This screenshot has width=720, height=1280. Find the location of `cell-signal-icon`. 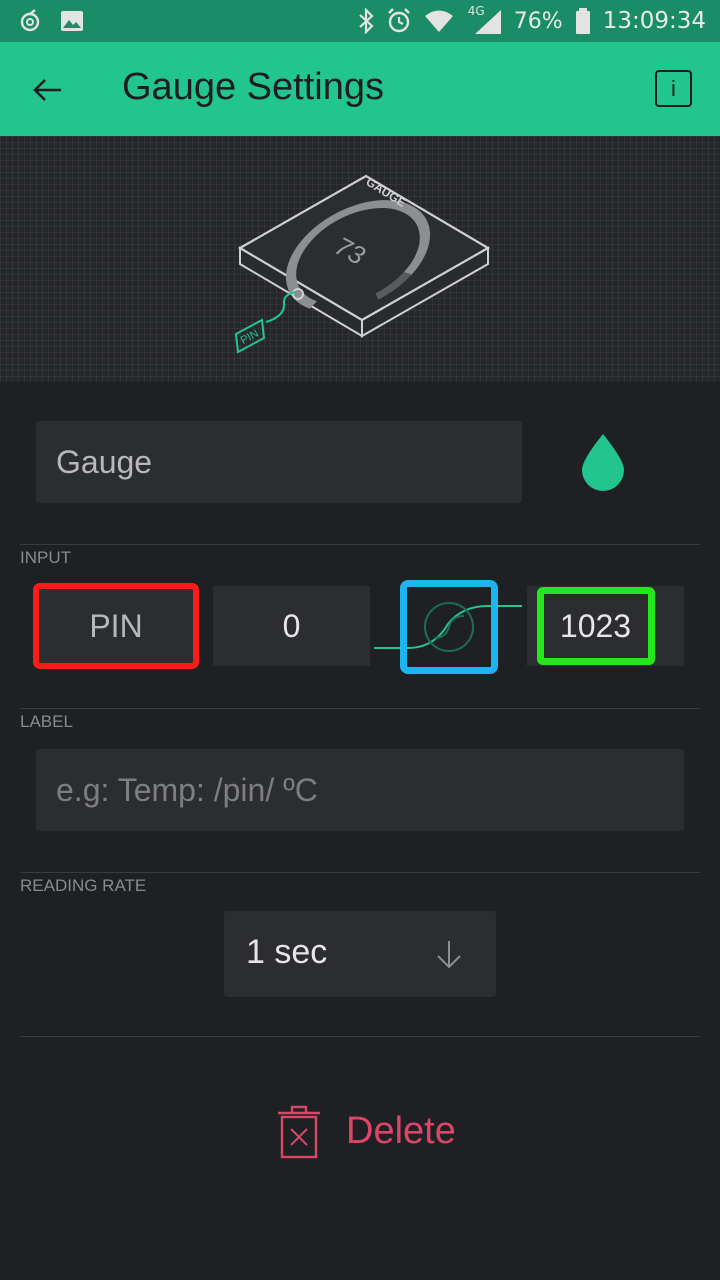

cell-signal-icon is located at coordinates (487, 22).